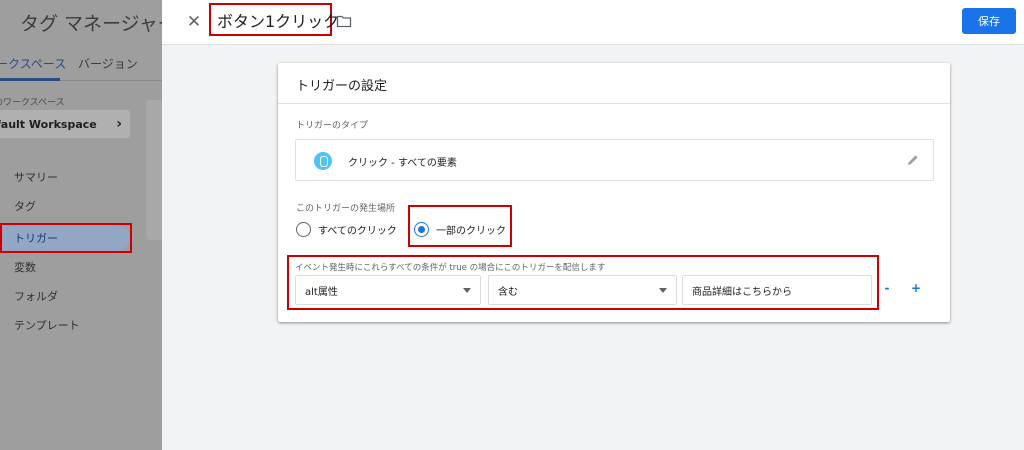 The width and height of the screenshot is (1024, 450). Describe the element at coordinates (614, 103) in the screenshot. I see `divider` at that location.